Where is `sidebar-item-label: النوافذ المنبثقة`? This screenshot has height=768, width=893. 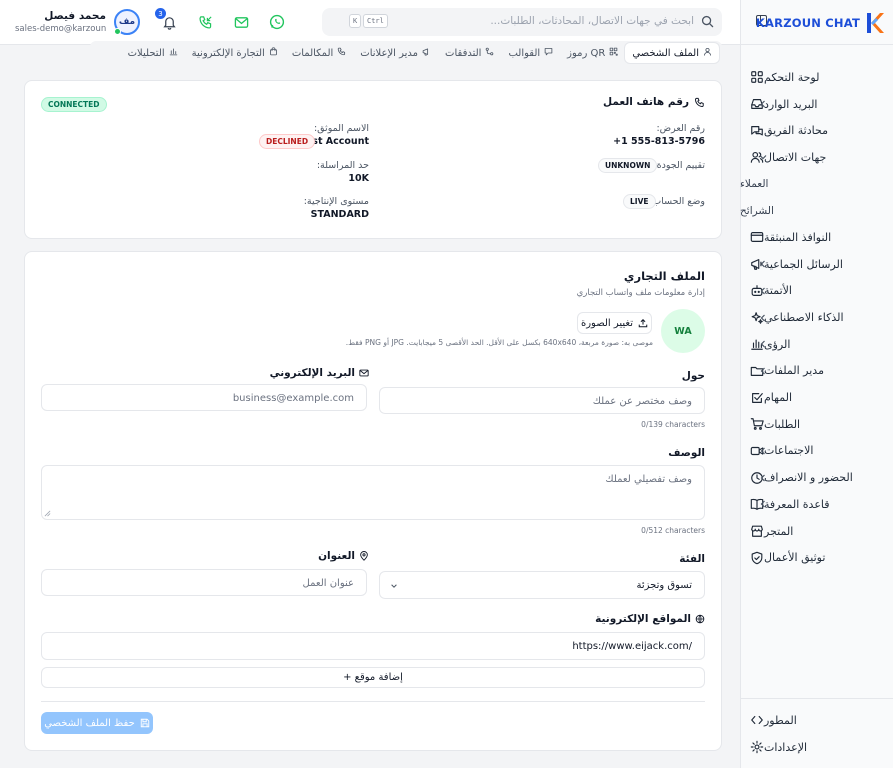 sidebar-item-label: النوافذ المنبثقة is located at coordinates (798, 237).